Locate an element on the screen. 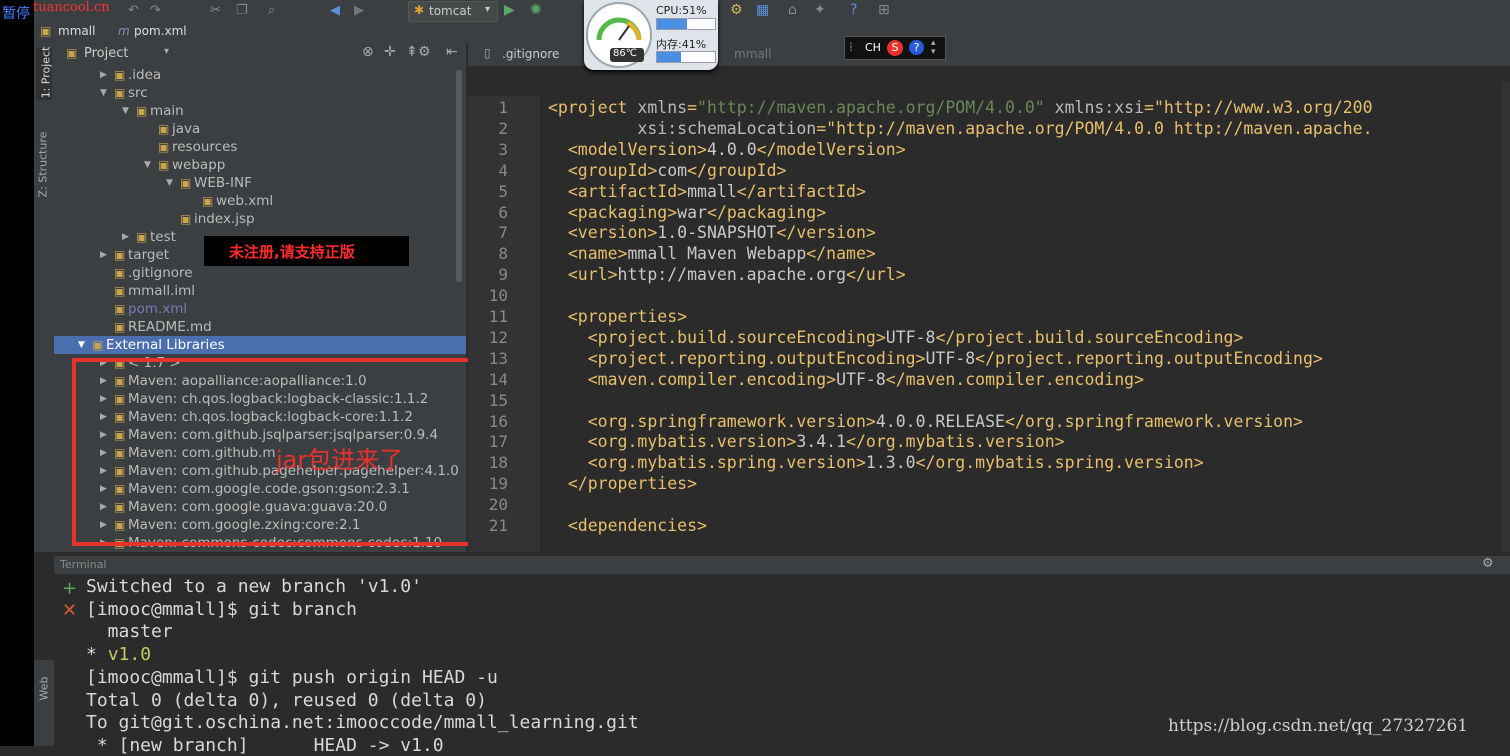 The image size is (1510, 756). code-line: <version>1.0-SNAPSHOT</version> is located at coordinates (712, 232).